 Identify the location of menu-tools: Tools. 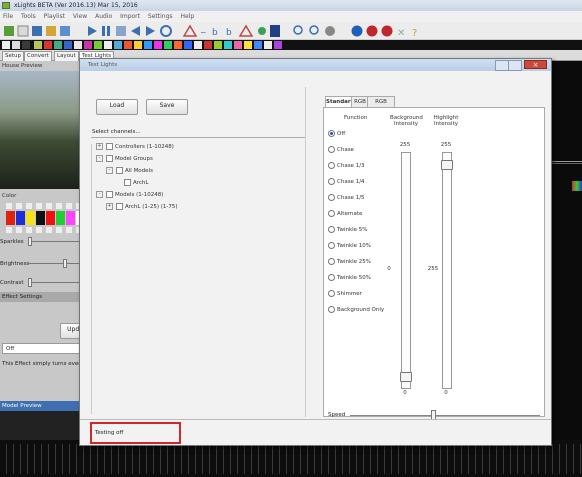
(28, 16).